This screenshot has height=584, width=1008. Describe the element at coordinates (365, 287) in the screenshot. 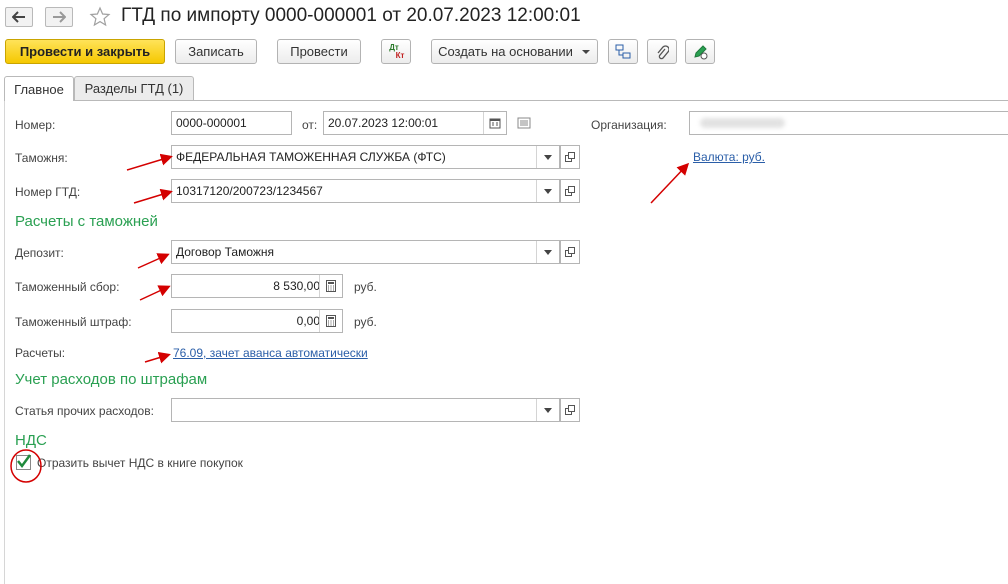

I see `customs-fee-unit: руб.` at that location.